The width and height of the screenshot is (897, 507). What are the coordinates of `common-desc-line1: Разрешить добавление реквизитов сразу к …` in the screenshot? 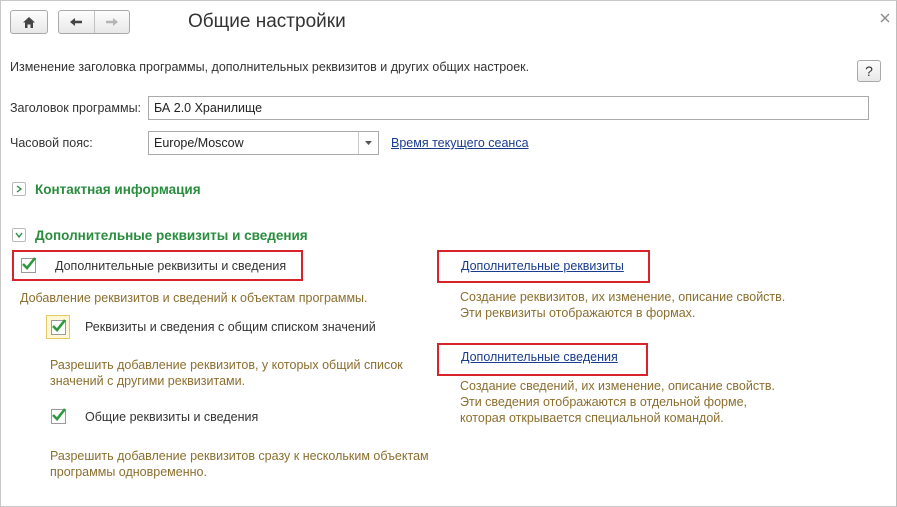 It's located at (239, 456).